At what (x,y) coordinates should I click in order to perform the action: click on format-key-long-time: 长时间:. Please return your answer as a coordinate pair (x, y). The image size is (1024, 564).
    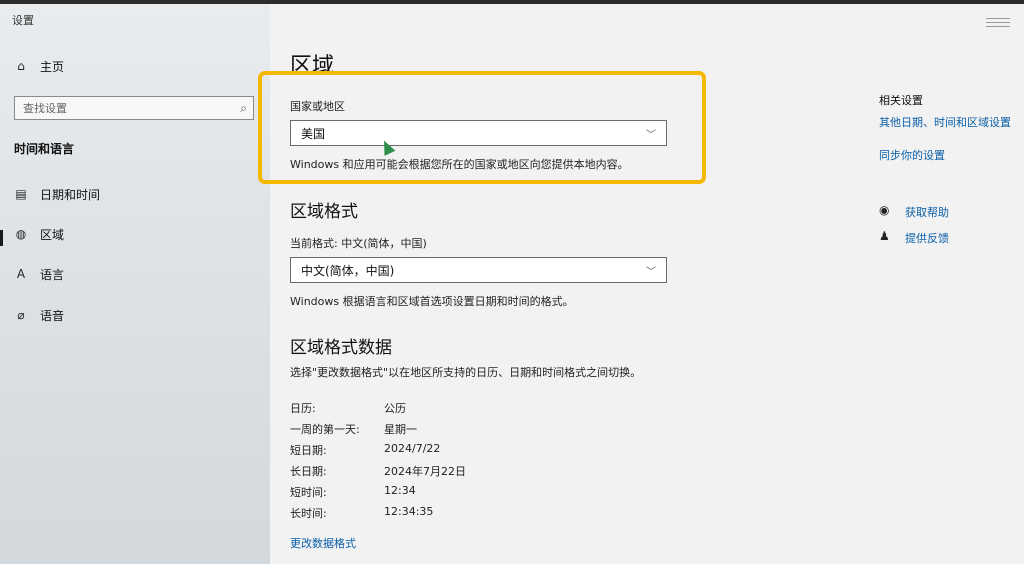
    Looking at the image, I should click on (308, 513).